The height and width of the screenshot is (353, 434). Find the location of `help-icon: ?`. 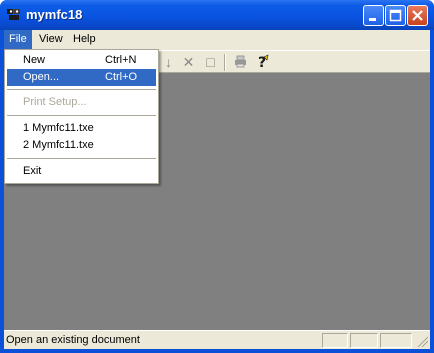

help-icon: ? is located at coordinates (262, 62).